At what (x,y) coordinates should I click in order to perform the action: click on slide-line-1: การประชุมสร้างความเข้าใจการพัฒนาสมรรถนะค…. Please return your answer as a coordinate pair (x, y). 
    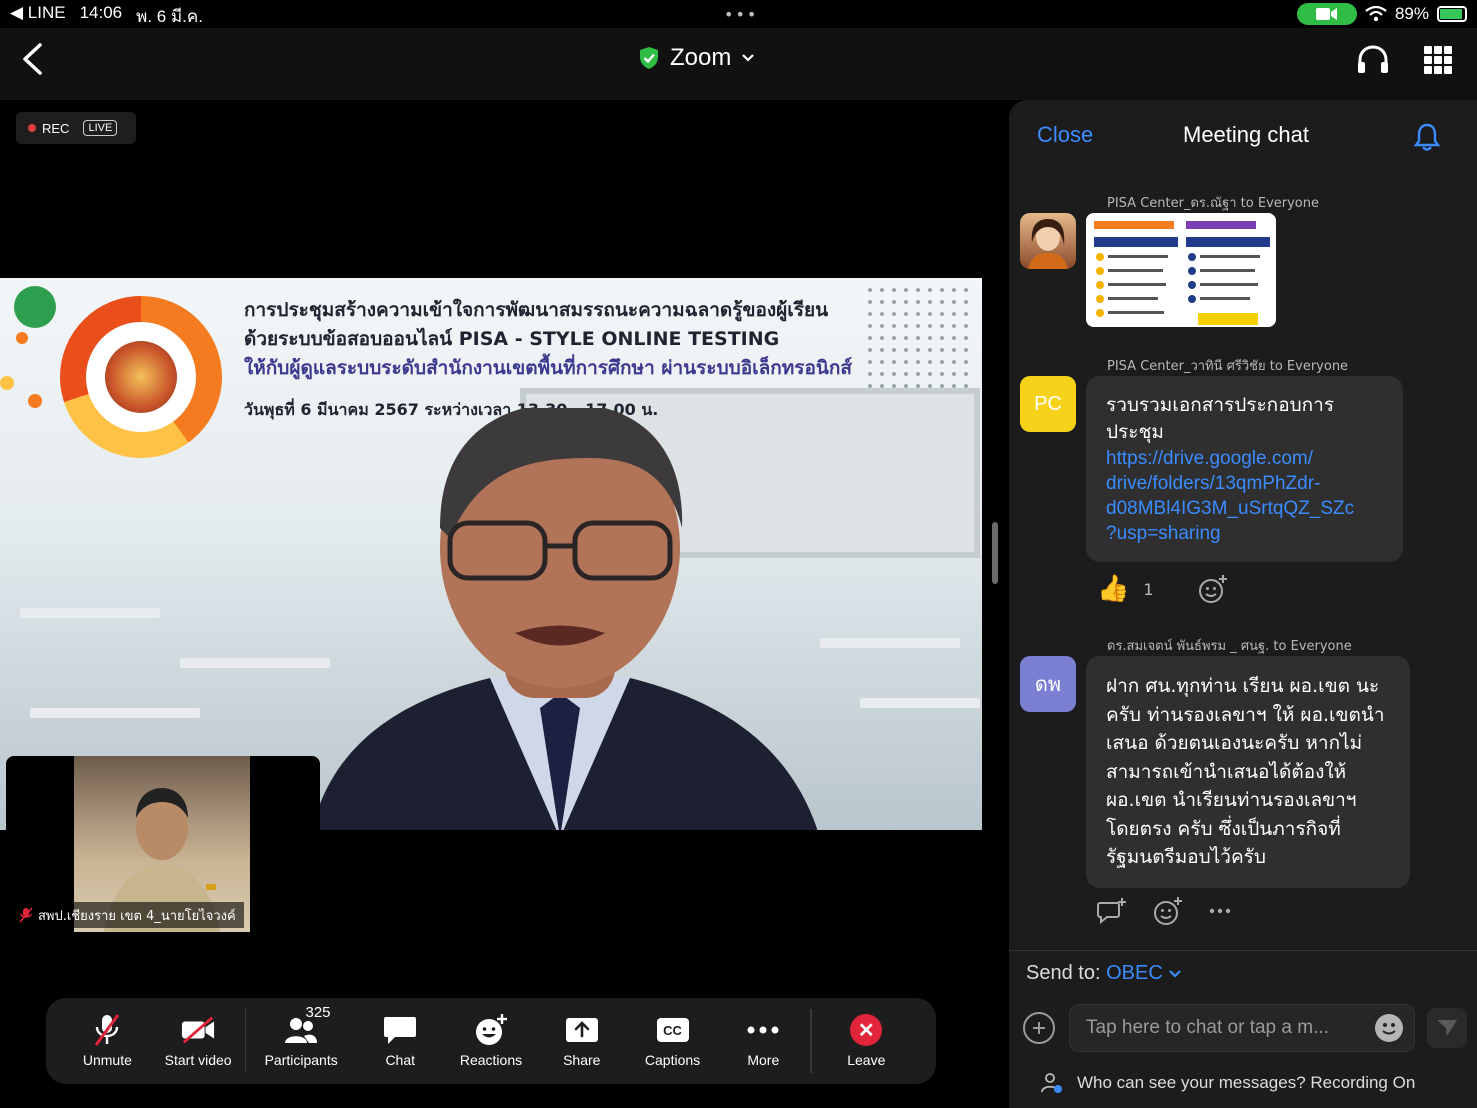
    Looking at the image, I should click on (536, 310).